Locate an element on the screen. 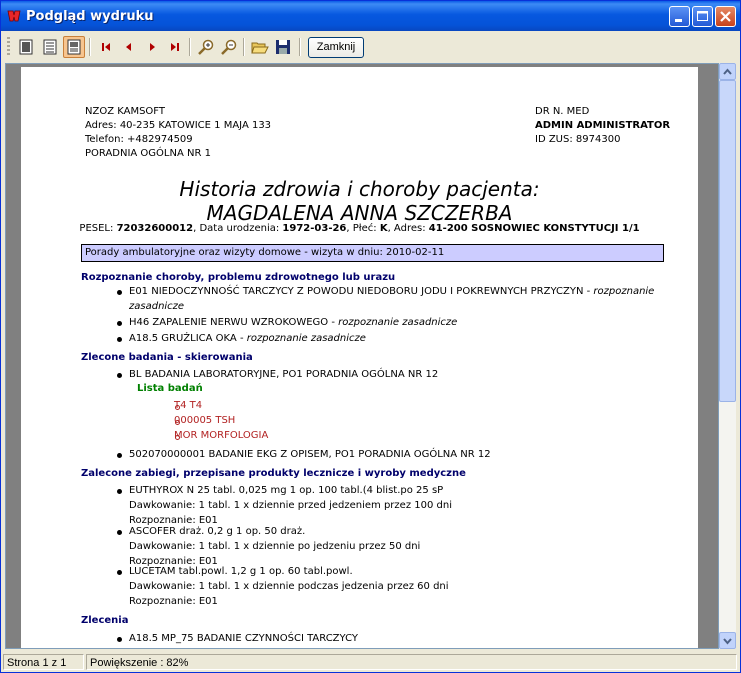  arrow-up-icon is located at coordinates (727, 71).